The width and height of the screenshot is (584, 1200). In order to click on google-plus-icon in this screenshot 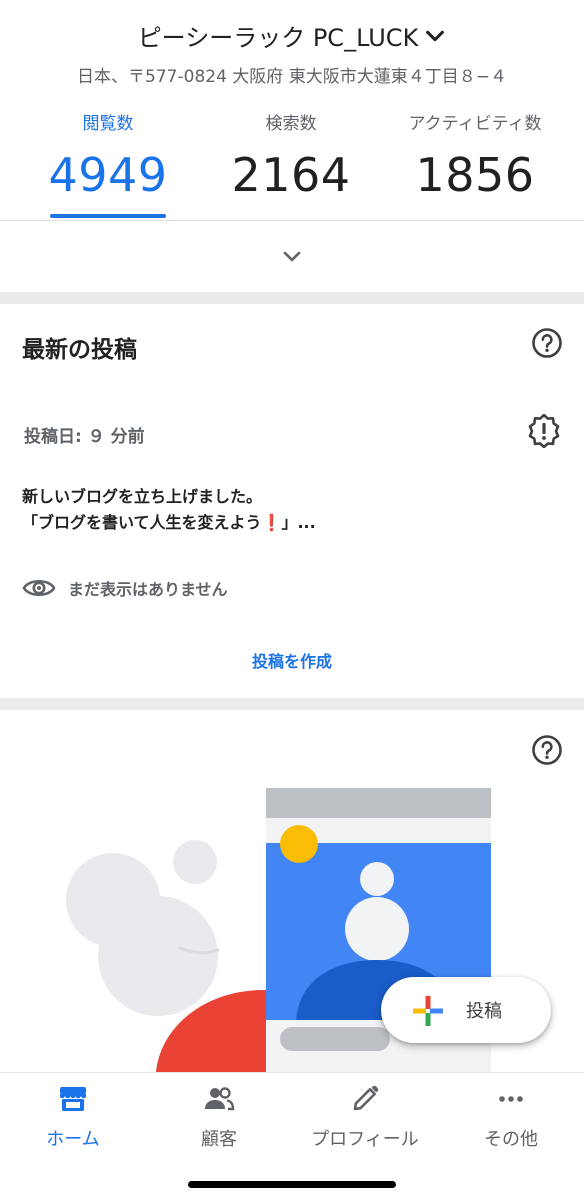, I will do `click(428, 1011)`.